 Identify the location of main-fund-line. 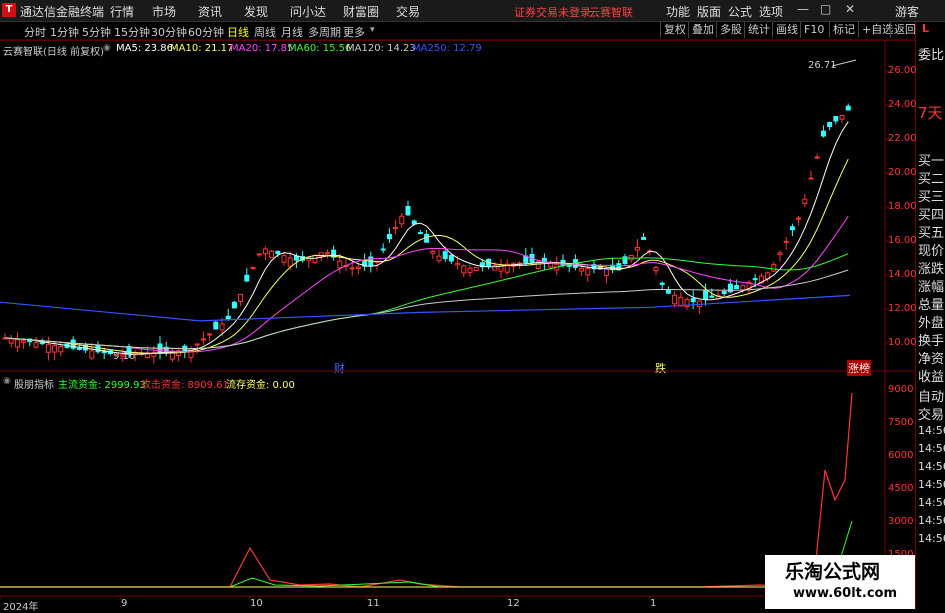
(426, 554).